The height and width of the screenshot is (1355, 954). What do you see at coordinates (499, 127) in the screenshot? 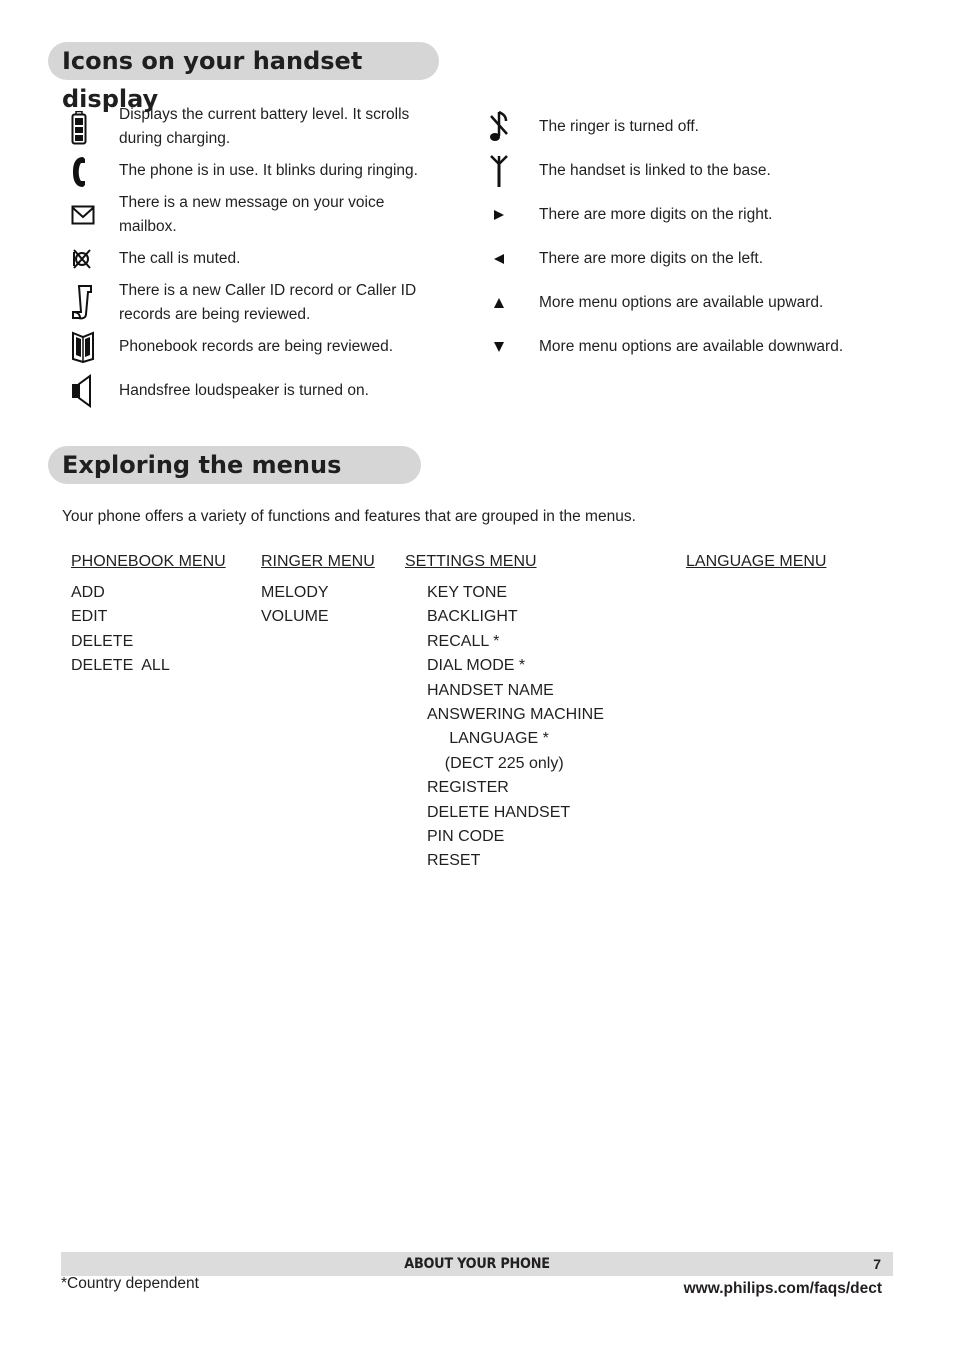
I see `ringer-off-icon` at bounding box center [499, 127].